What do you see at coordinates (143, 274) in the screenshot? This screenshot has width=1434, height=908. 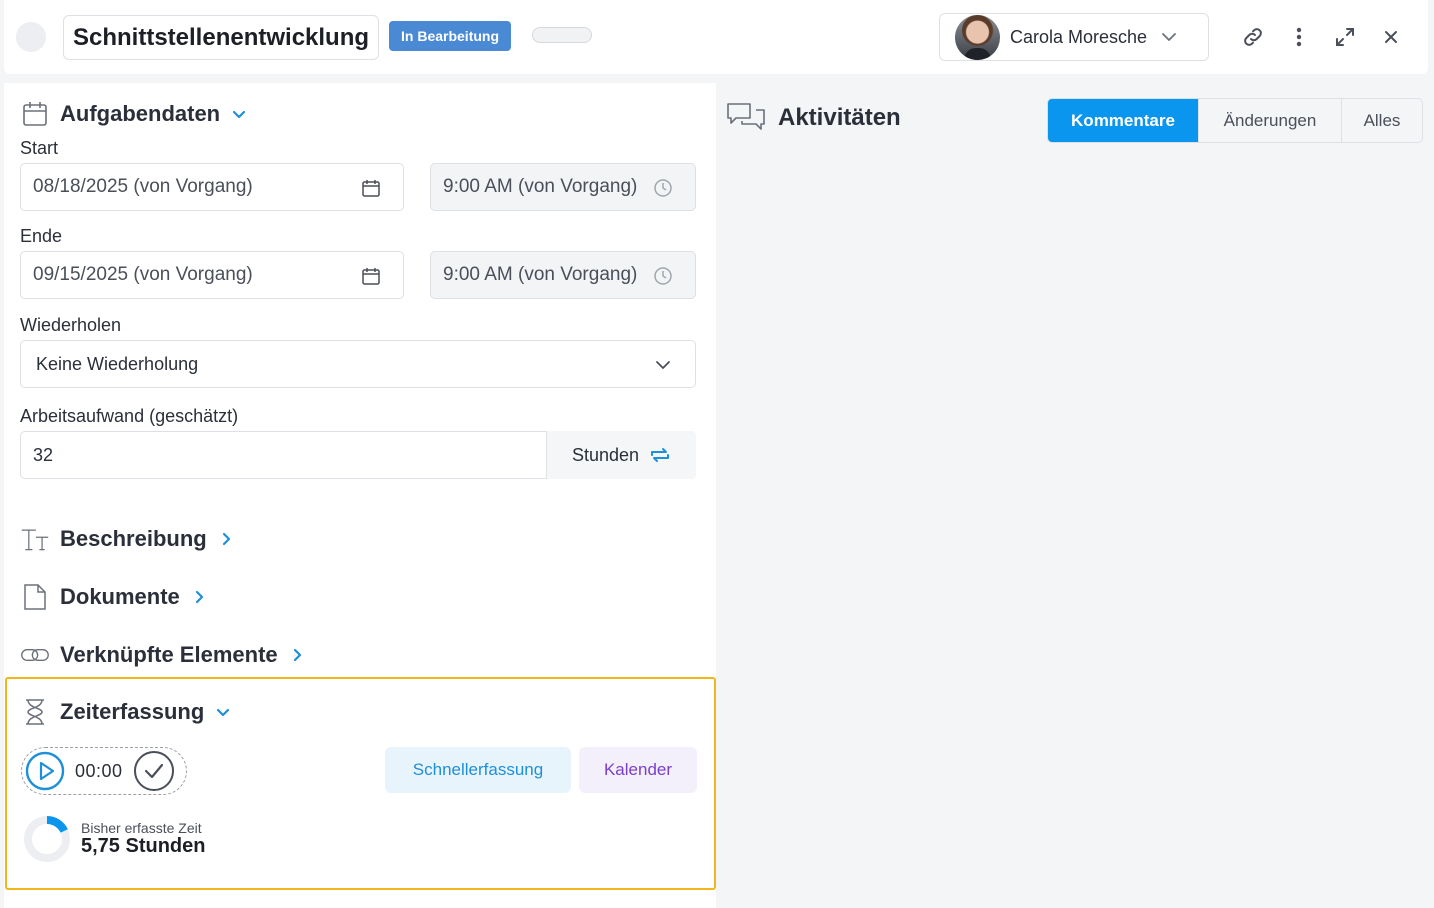 I see `end-date-value: 09/15/2025 (von Vorgang)` at bounding box center [143, 274].